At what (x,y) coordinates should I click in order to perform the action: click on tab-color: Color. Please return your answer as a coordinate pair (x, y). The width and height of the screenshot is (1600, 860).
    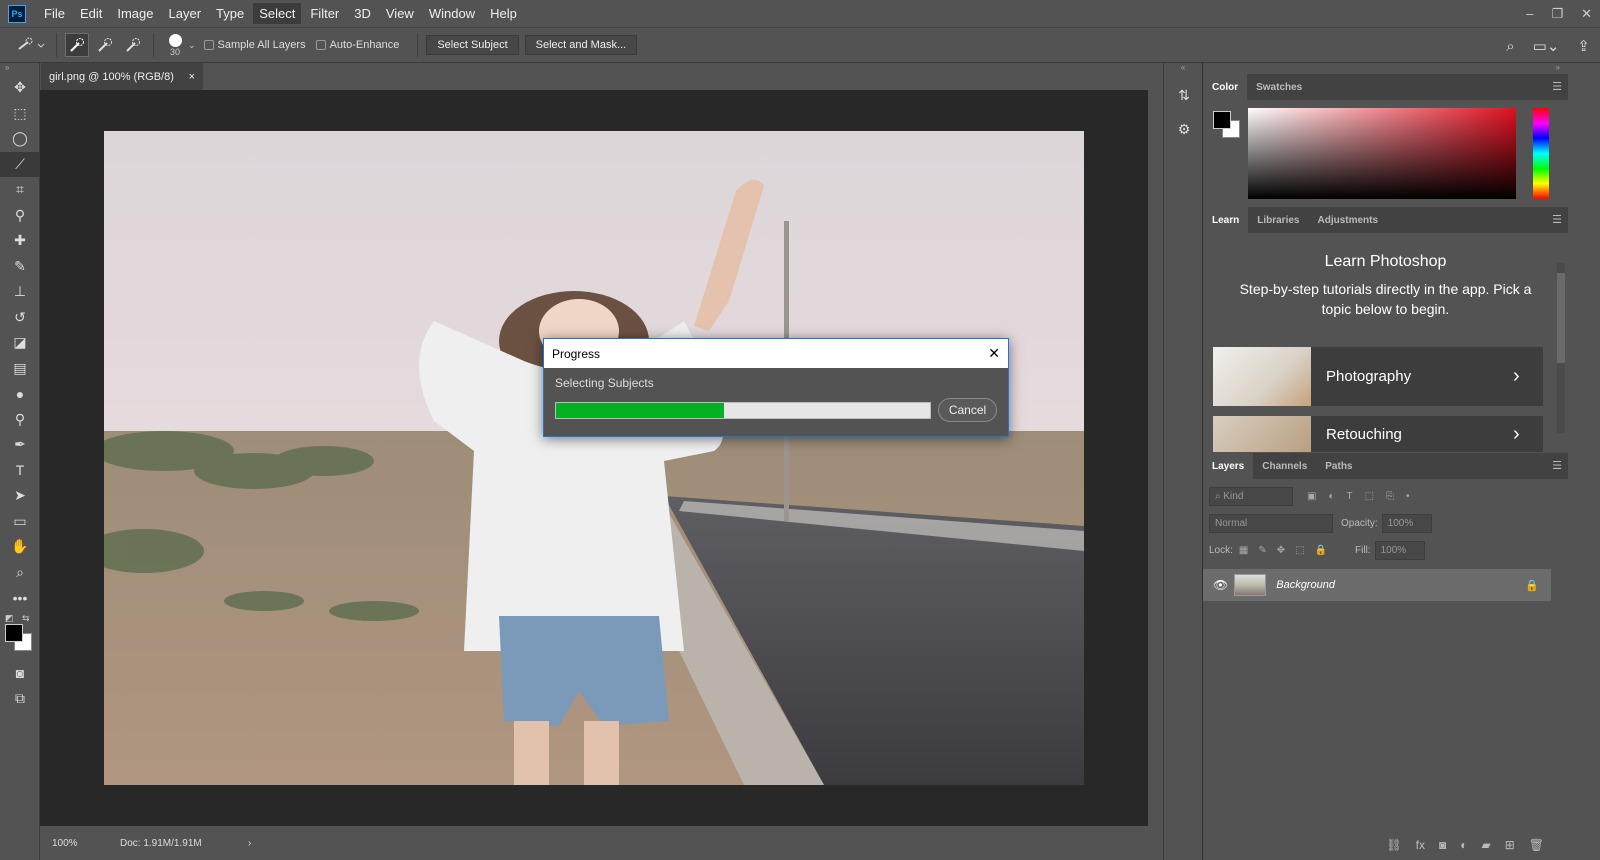
    Looking at the image, I should click on (1225, 87).